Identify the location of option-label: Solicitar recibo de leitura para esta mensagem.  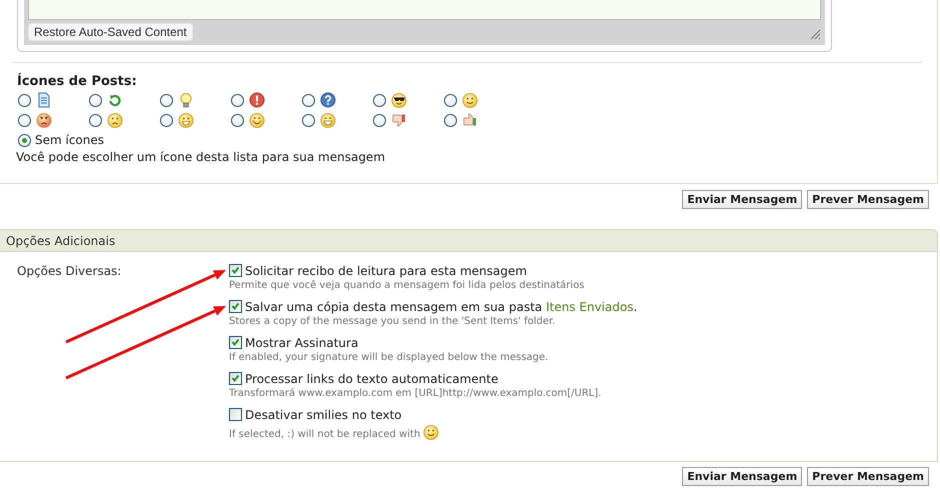
(386, 271).